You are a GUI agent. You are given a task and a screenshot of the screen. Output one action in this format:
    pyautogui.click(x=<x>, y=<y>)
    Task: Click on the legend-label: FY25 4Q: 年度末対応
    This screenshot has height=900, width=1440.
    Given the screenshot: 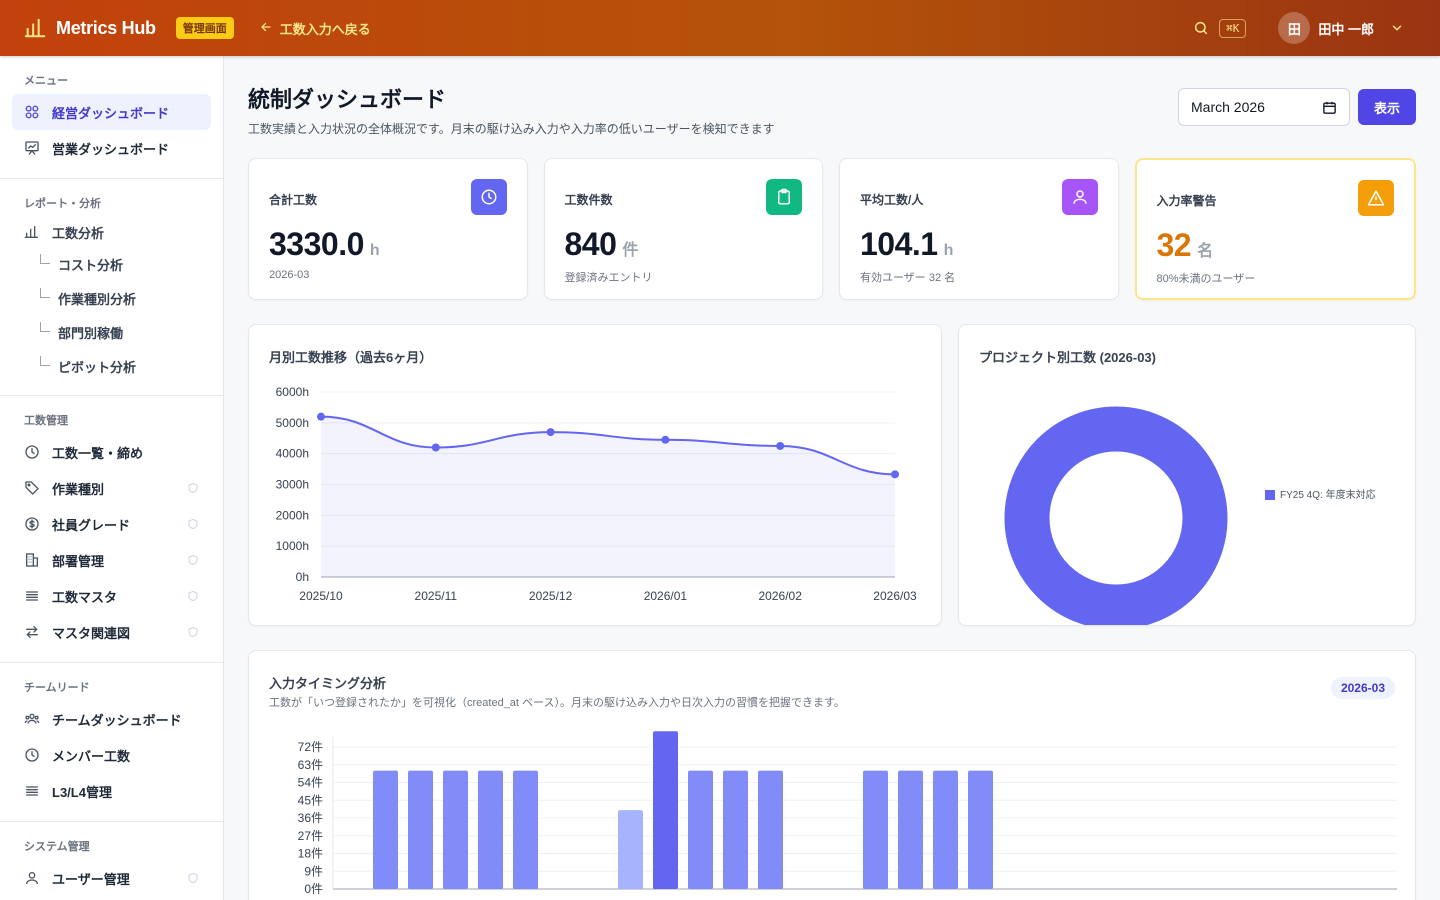 What is the action you would take?
    pyautogui.click(x=1328, y=495)
    